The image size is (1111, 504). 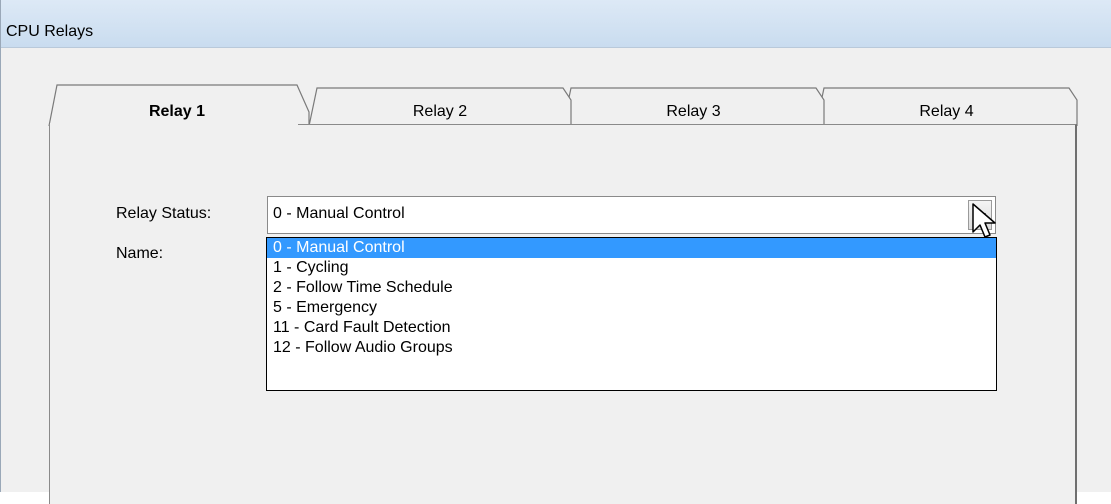 I want to click on tab-relay-4: Relay 4, so click(x=946, y=113).